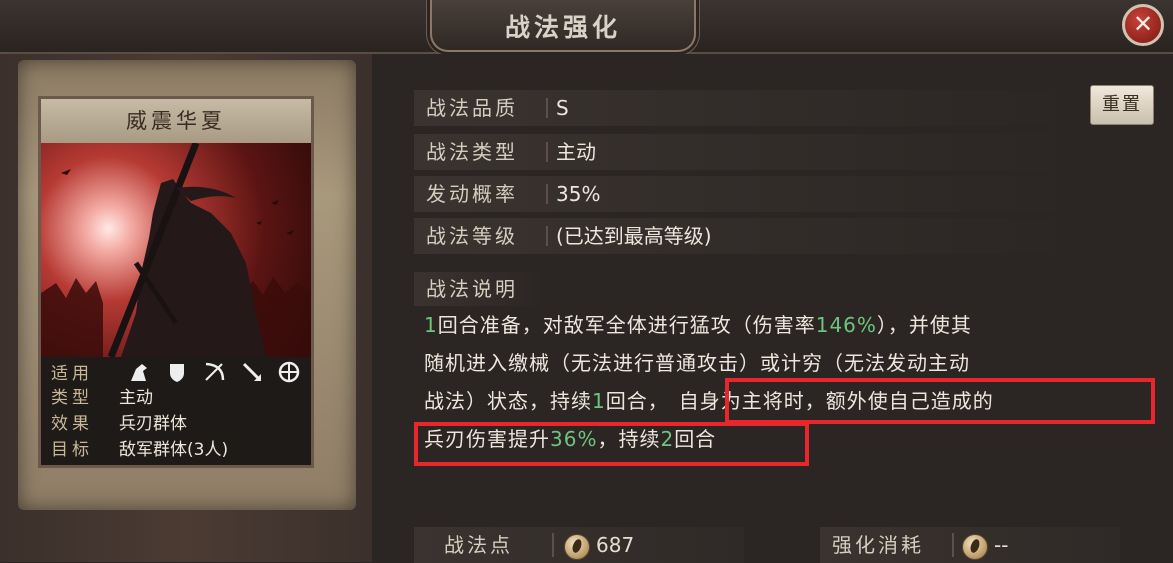 The height and width of the screenshot is (563, 1173). I want to click on info-row-applicable: 适用, so click(180, 372).